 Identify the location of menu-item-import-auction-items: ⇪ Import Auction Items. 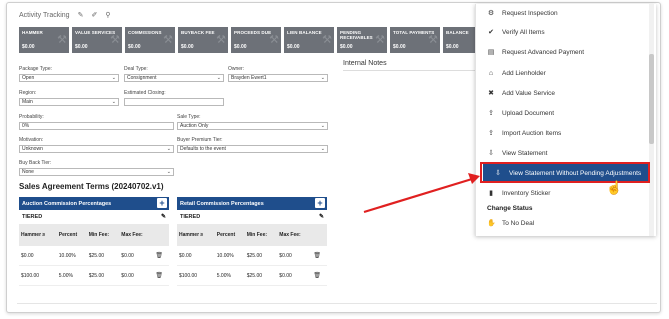
(561, 133).